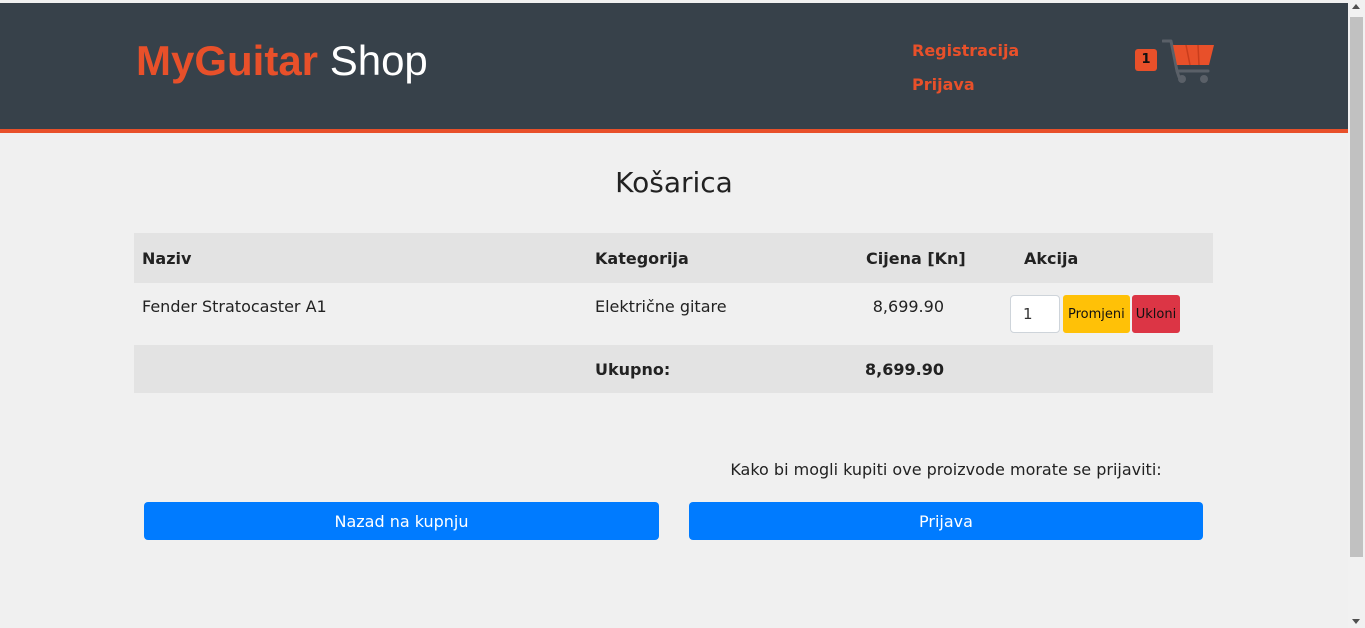  I want to click on column-header-price: Cijena [Kn], so click(916, 258).